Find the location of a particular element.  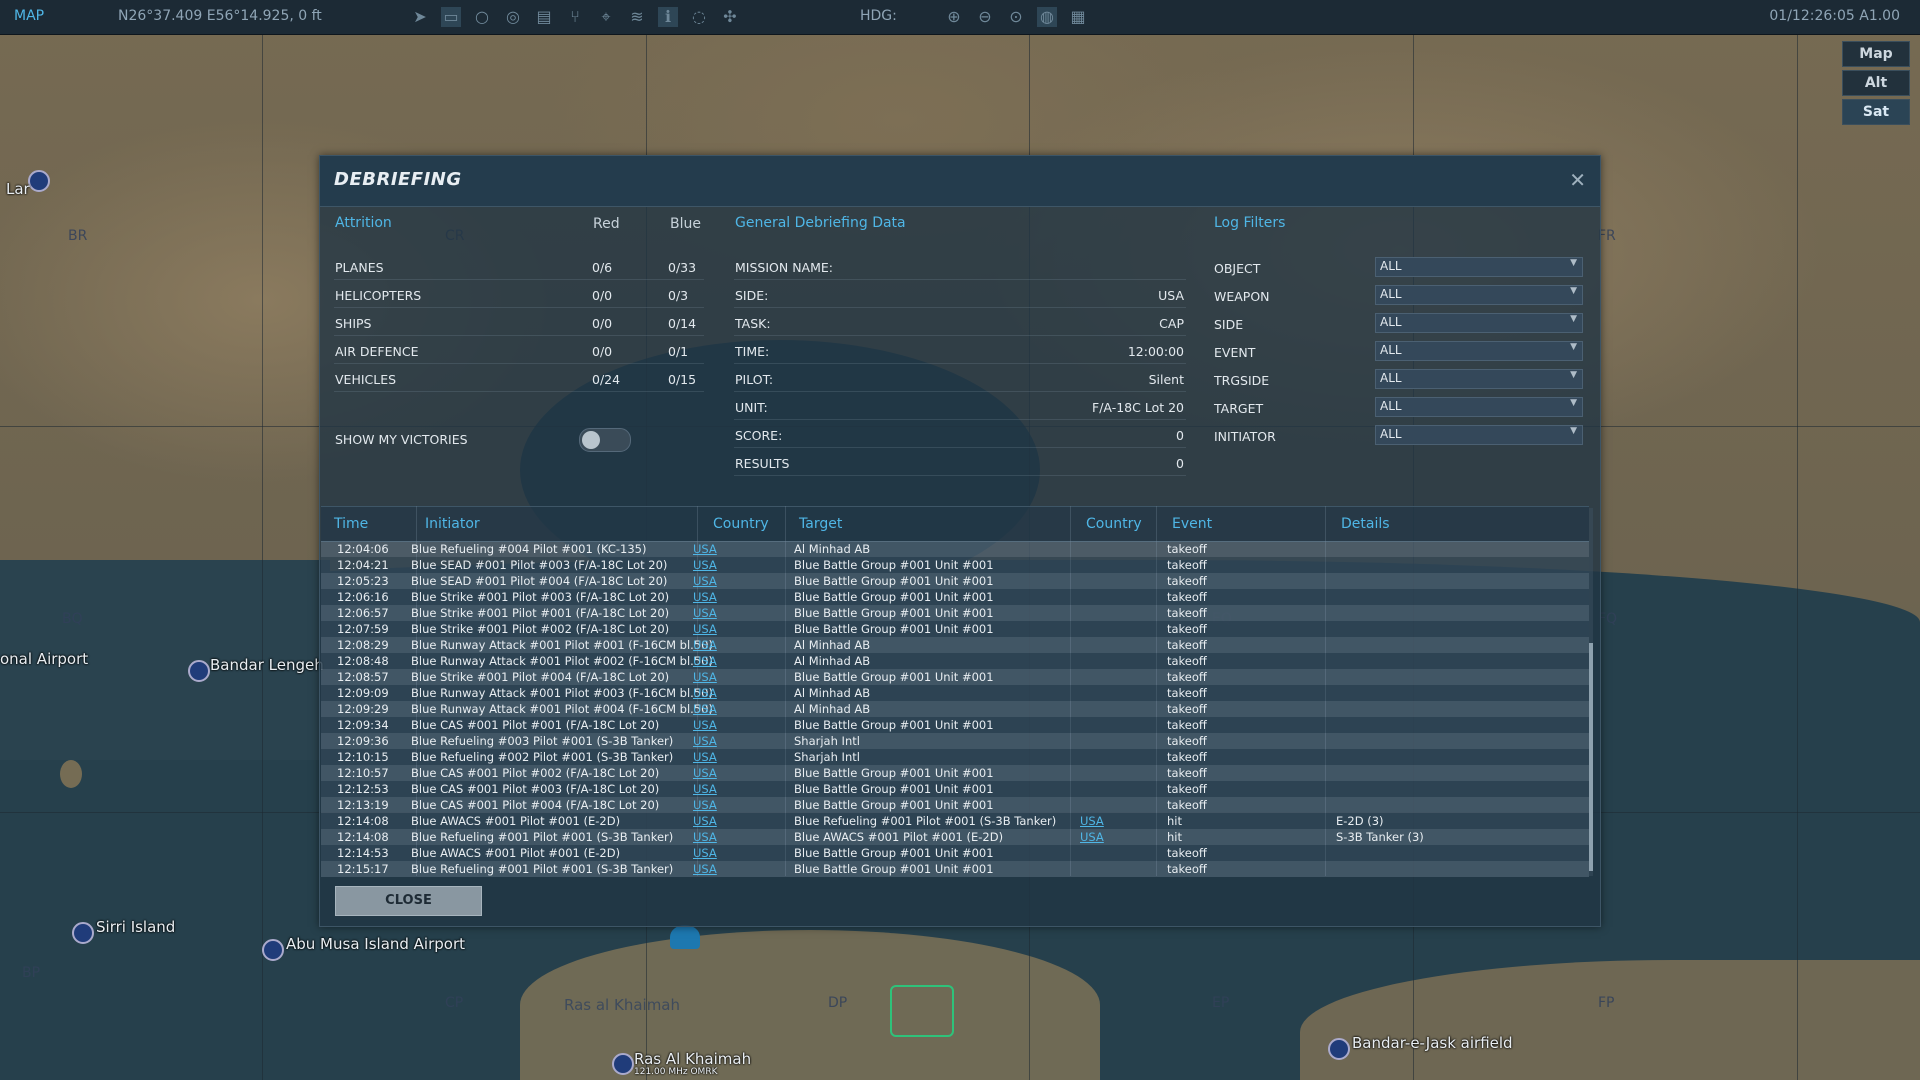

unit-marker-icon is located at coordinates (685, 937).